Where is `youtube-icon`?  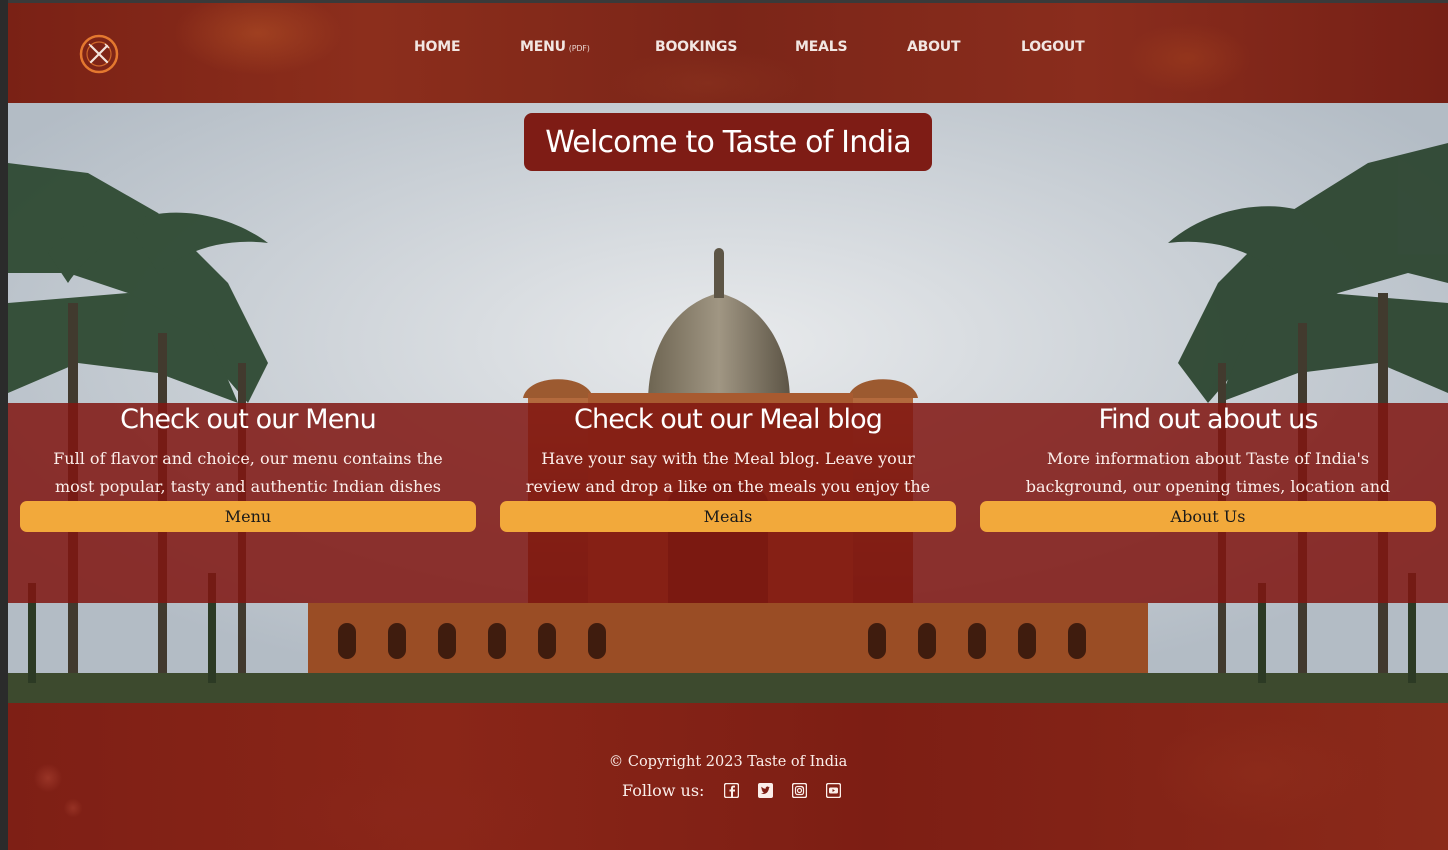
youtube-icon is located at coordinates (834, 790).